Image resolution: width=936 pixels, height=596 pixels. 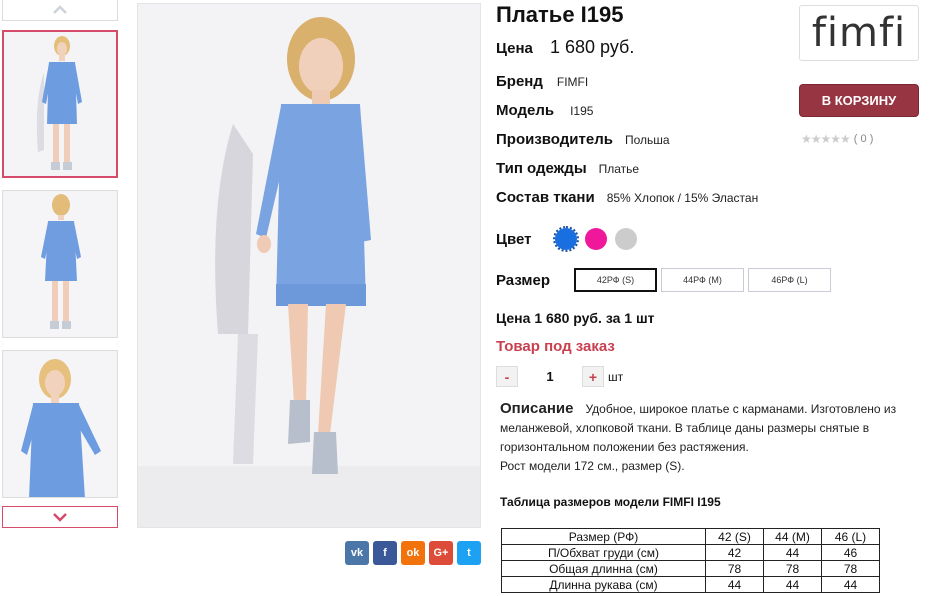 I want to click on facebook-share-button: f, so click(x=385, y=553).